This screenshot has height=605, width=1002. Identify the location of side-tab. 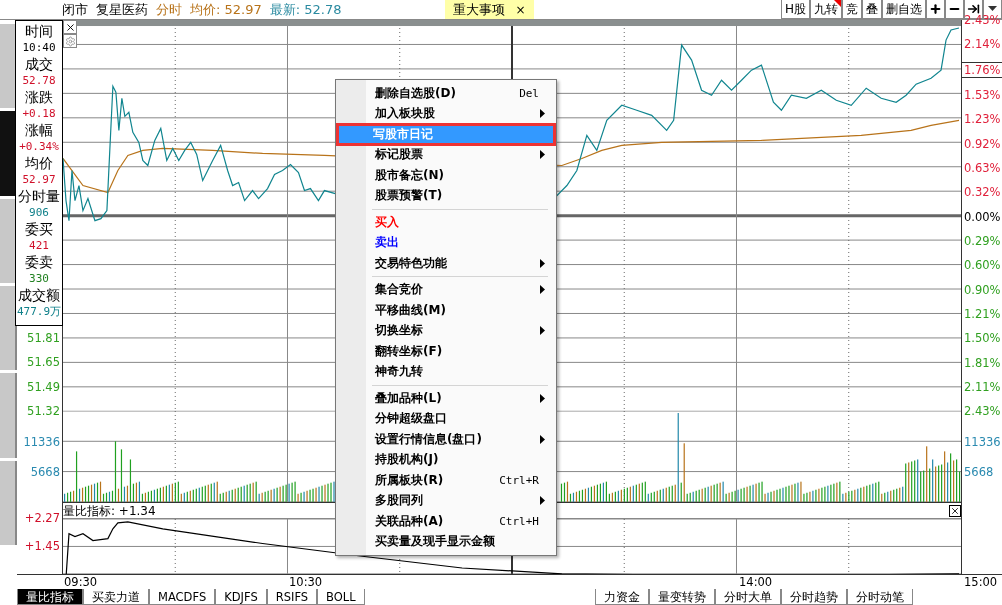
(8, 328).